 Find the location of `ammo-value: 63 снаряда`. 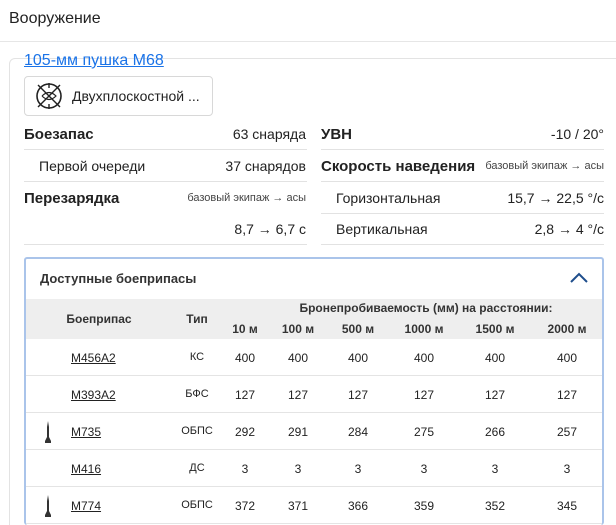

ammo-value: 63 снаряда is located at coordinates (269, 134).